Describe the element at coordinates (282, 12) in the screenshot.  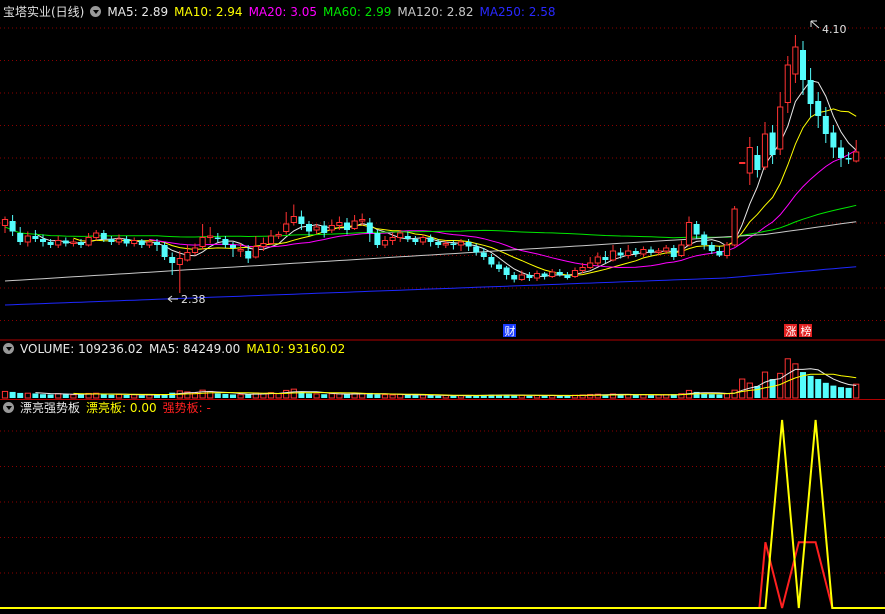
I see `main-legend-item-2: MA20: 3.05` at that location.